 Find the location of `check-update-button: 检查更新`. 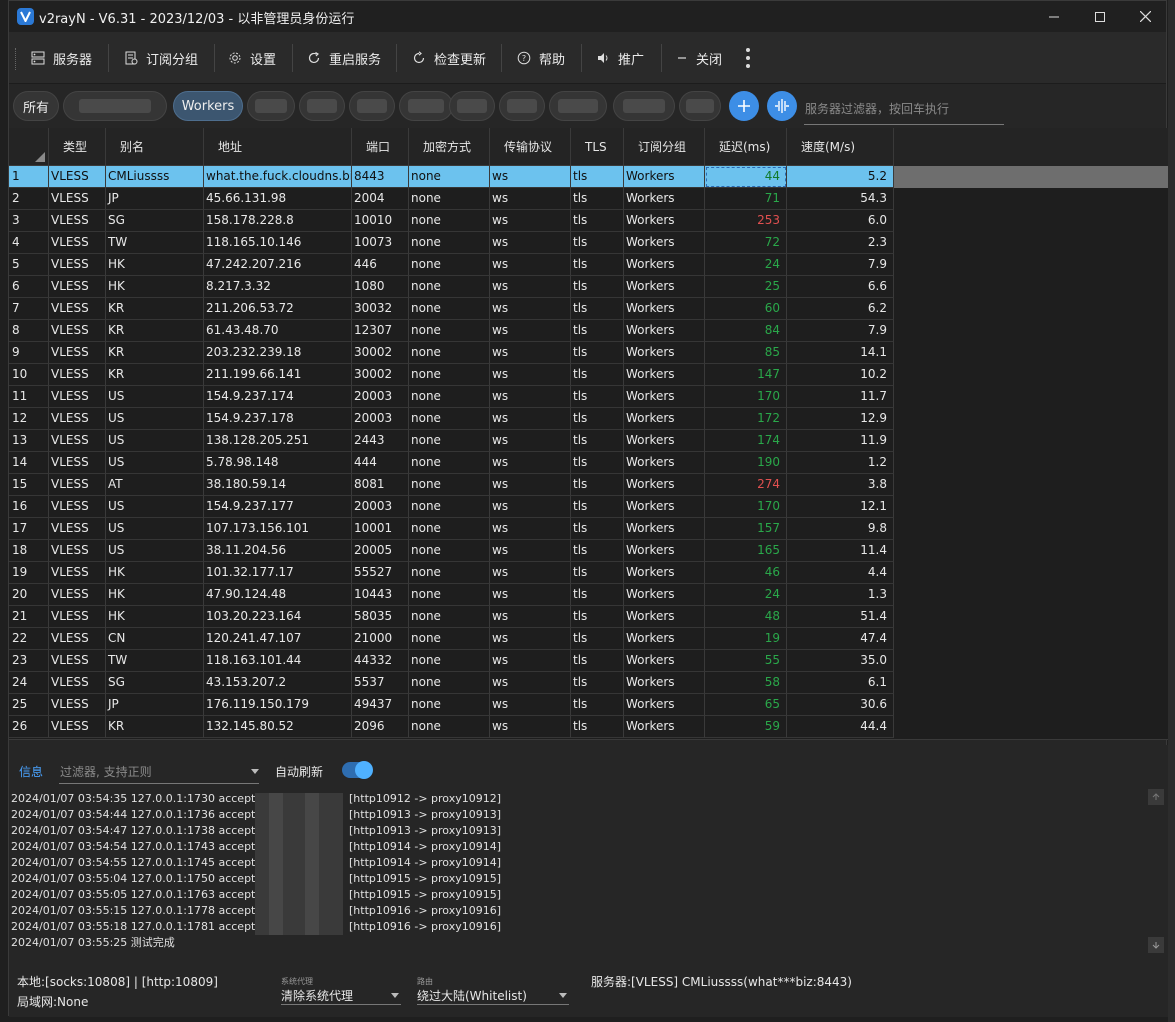

check-update-button: 检查更新 is located at coordinates (449, 58).